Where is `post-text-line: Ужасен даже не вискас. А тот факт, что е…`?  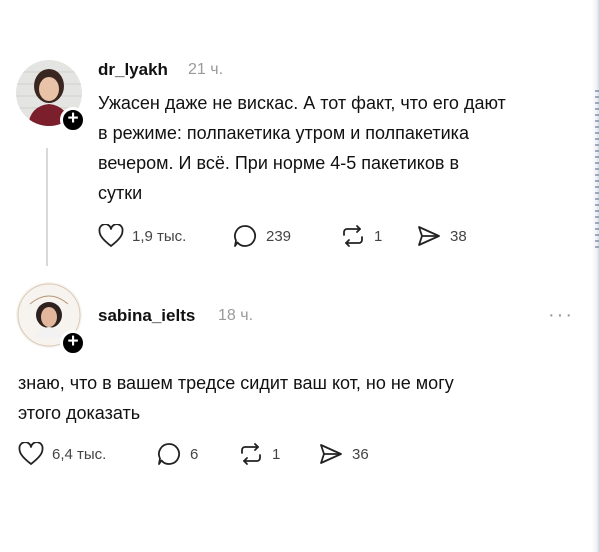 post-text-line: Ужасен даже не вискас. А тот факт, что е… is located at coordinates (302, 103).